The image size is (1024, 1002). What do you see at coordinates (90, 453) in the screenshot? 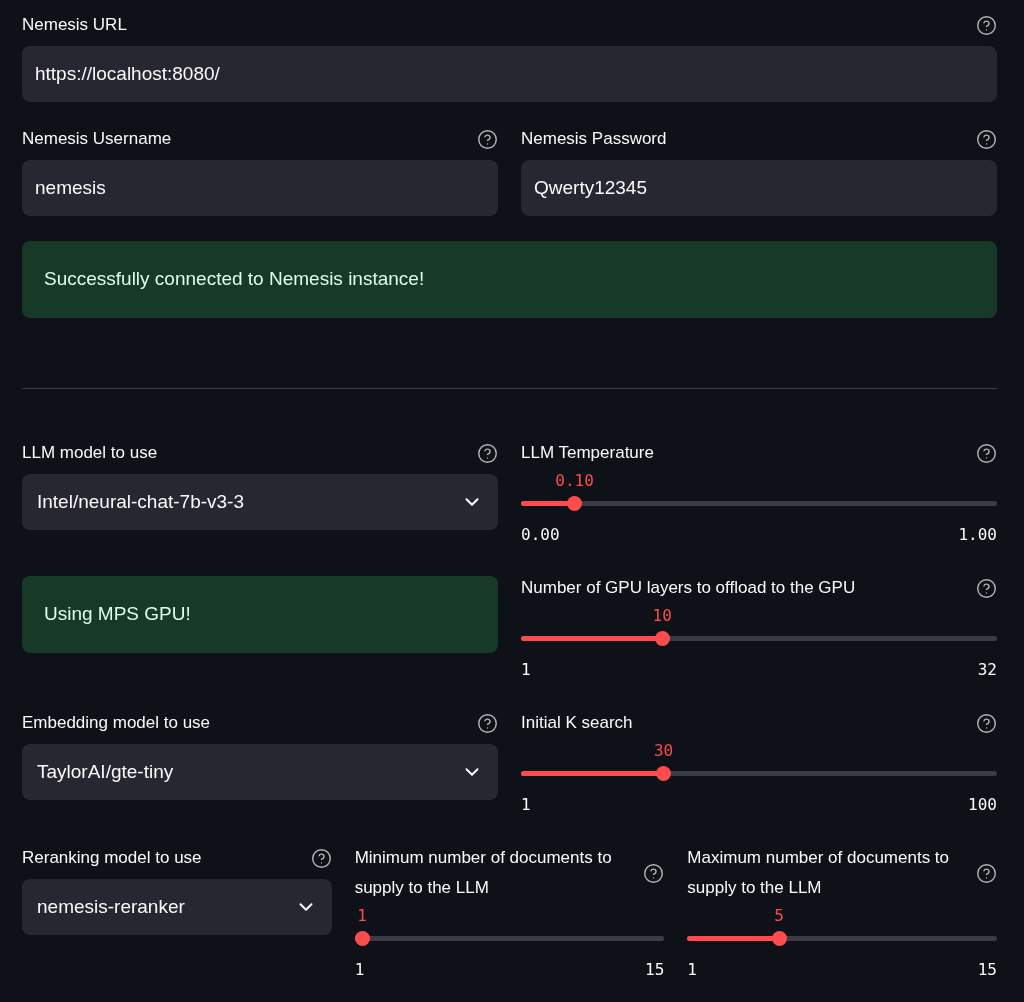
I see `field-label: LLM model to use` at bounding box center [90, 453].